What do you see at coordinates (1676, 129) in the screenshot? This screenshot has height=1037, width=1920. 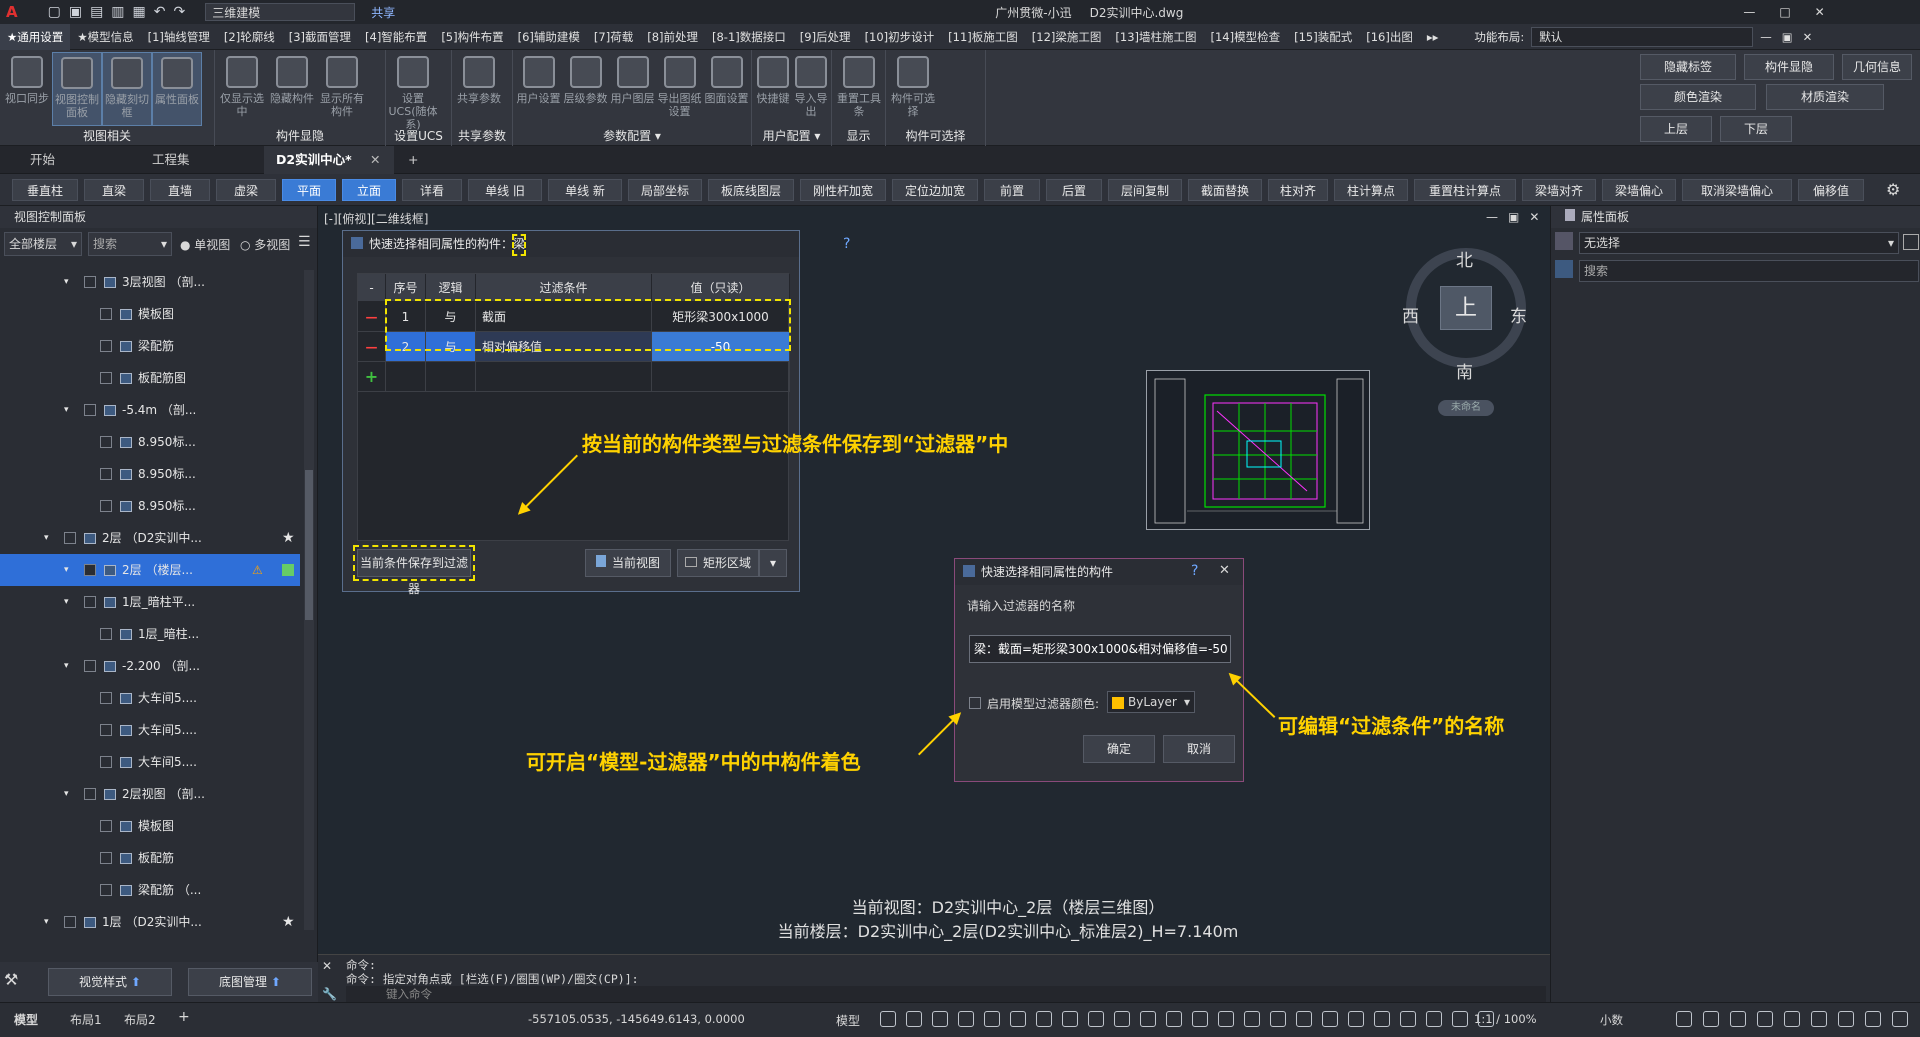 I see `ribbon-right-button-5: 上层` at bounding box center [1676, 129].